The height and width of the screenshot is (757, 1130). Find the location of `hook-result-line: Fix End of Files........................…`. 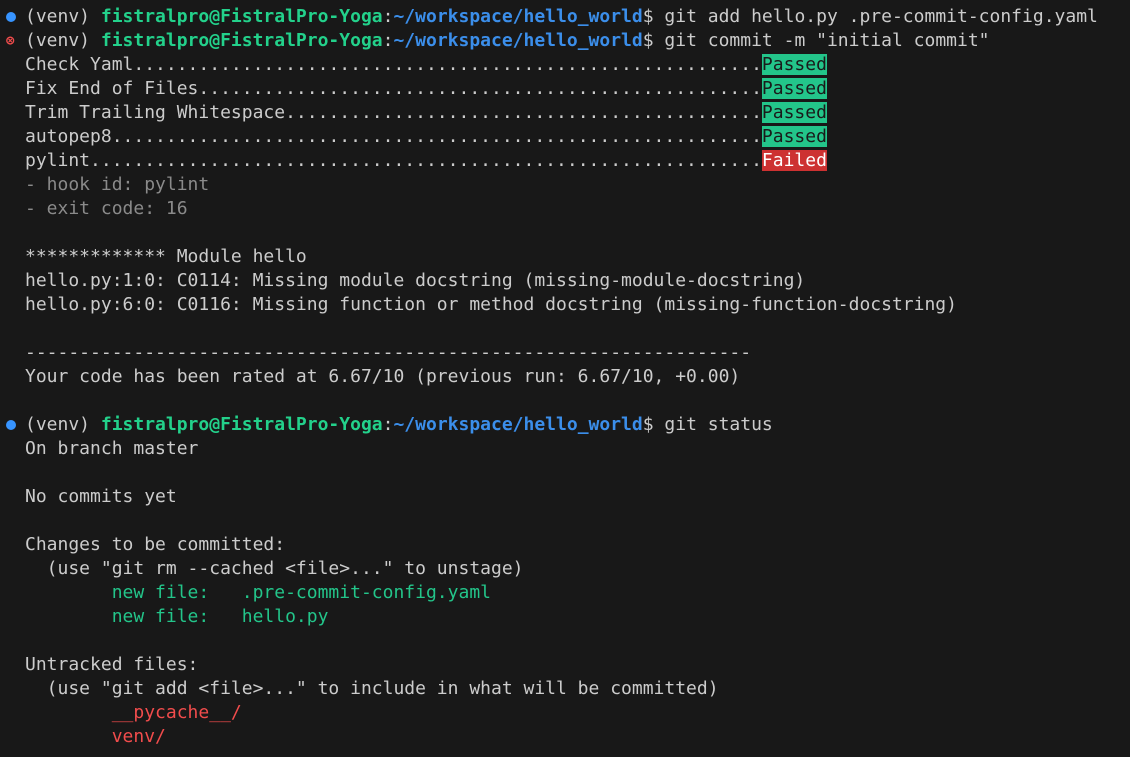

hook-result-line: Fix End of Files........................… is located at coordinates (426, 89).